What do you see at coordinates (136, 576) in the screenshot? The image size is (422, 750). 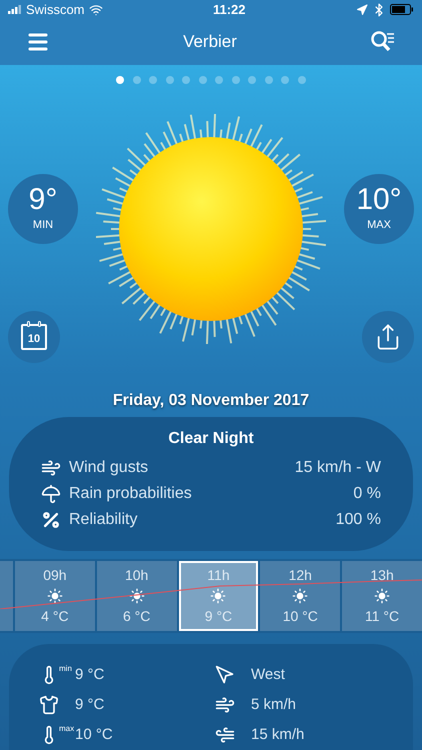 I see `hour-time: 10h` at bounding box center [136, 576].